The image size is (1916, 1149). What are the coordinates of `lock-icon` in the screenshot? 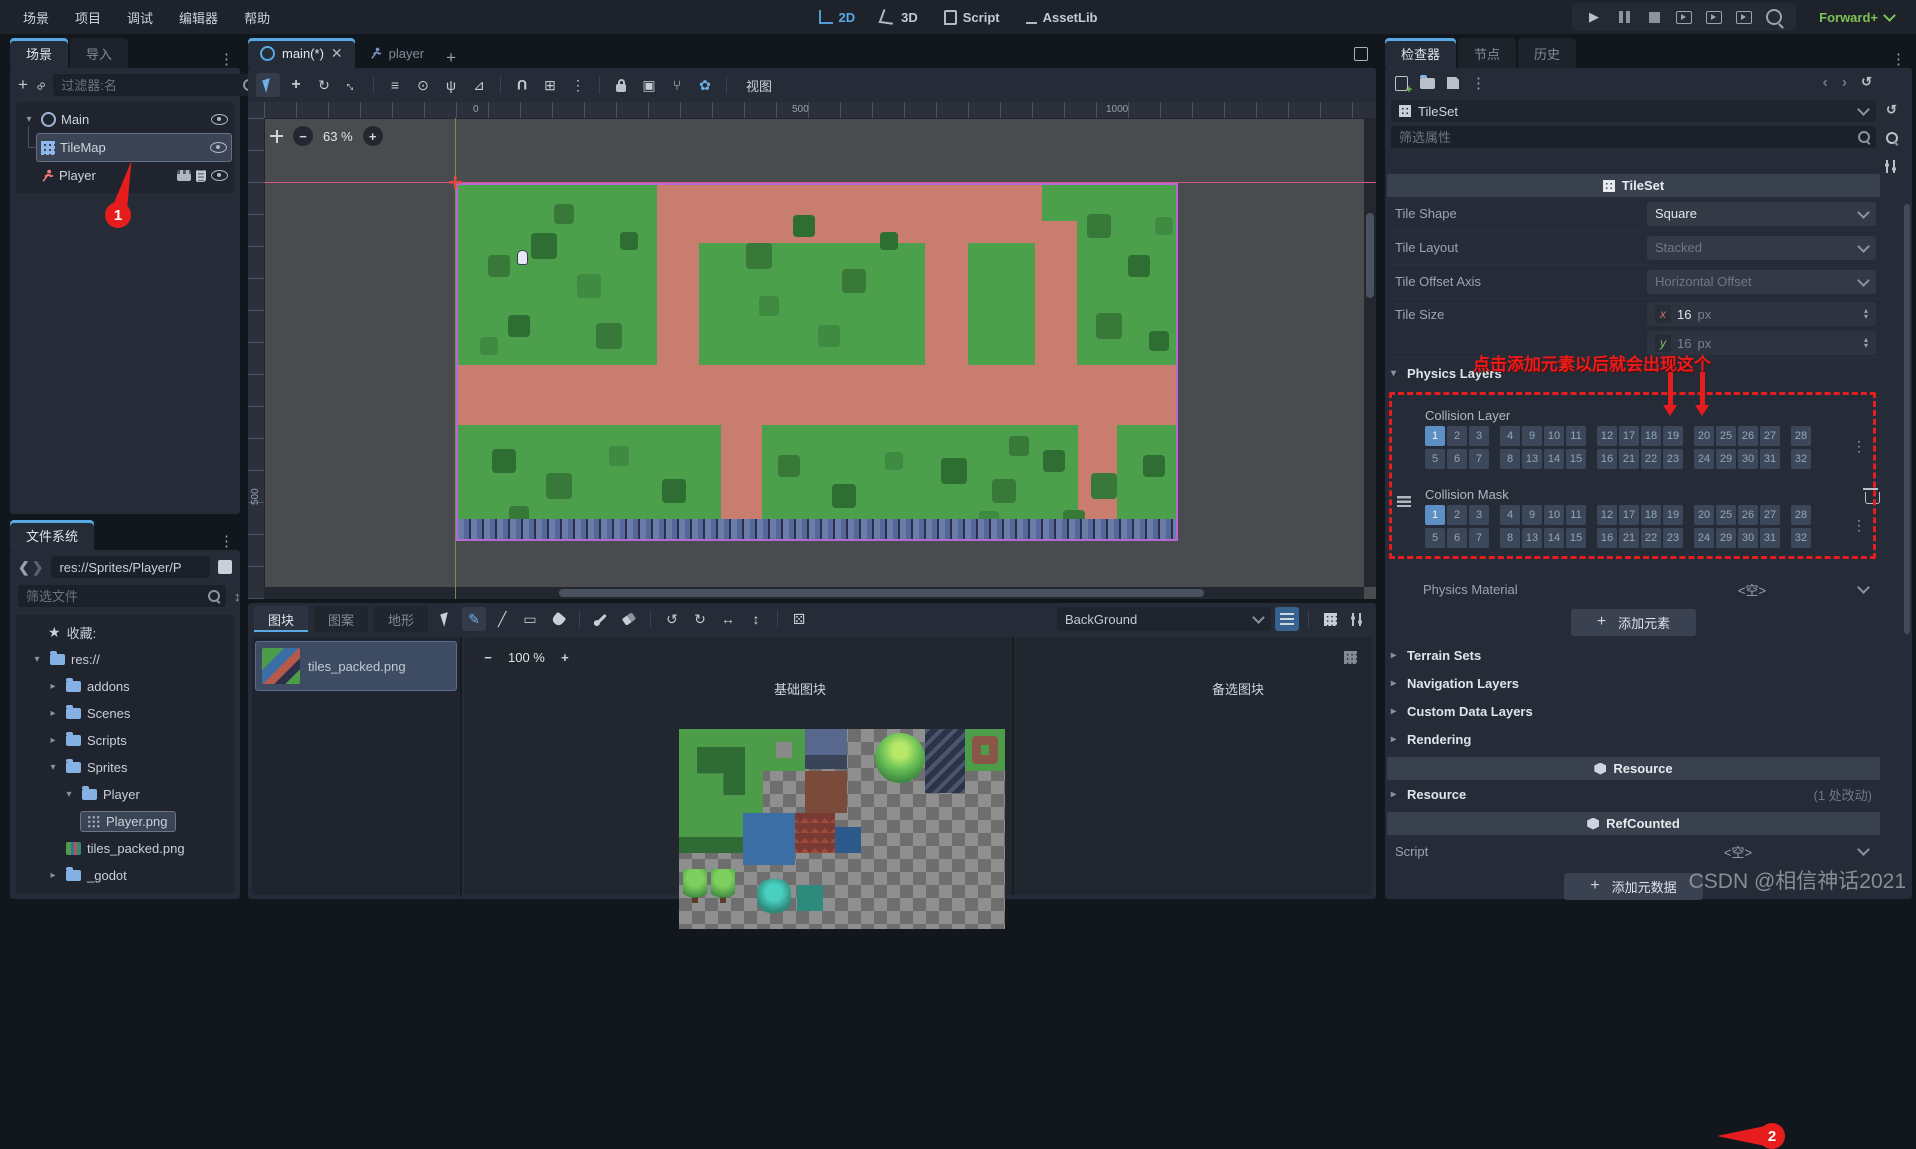 It's located at (621, 85).